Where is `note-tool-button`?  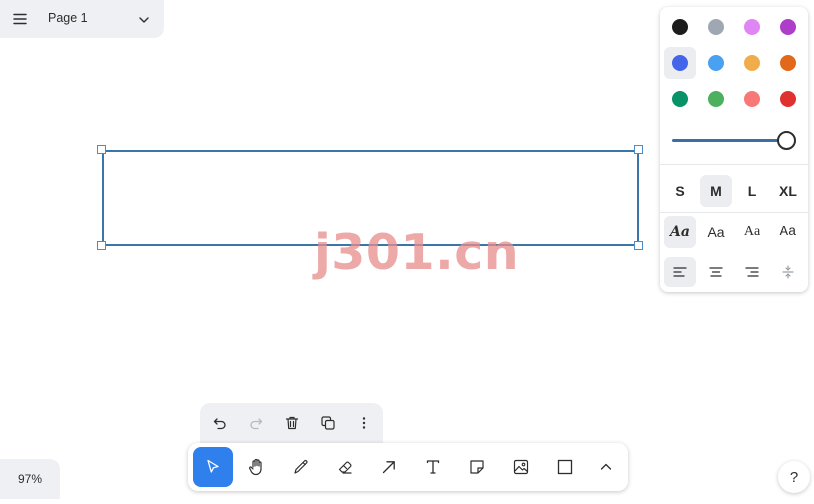 note-tool-button is located at coordinates (477, 467).